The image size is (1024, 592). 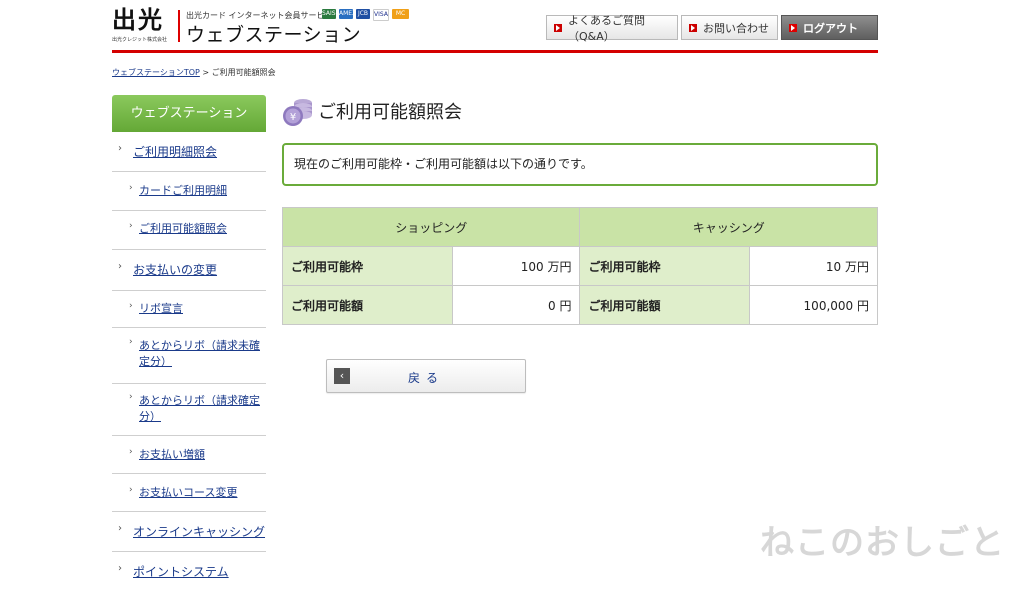 I want to click on brand-title: ウェブステーション, so click(x=274, y=35).